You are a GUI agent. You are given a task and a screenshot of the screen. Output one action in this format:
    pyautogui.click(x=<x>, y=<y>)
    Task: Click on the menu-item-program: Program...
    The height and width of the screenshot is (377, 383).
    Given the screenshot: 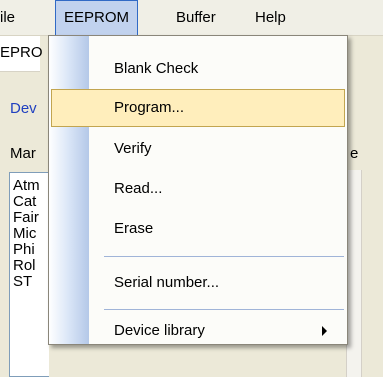 What is the action you would take?
    pyautogui.click(x=198, y=108)
    